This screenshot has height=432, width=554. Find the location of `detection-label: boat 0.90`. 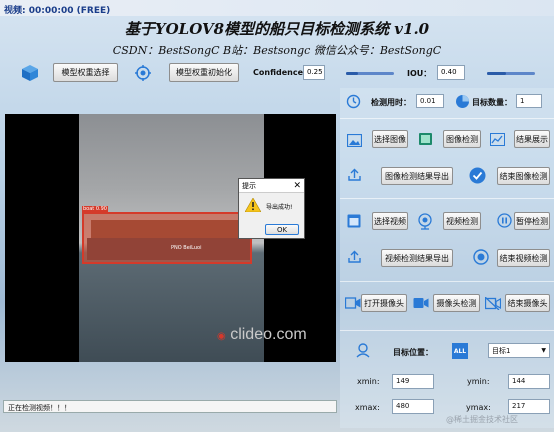

detection-label: boat 0.90 is located at coordinates (95, 209).